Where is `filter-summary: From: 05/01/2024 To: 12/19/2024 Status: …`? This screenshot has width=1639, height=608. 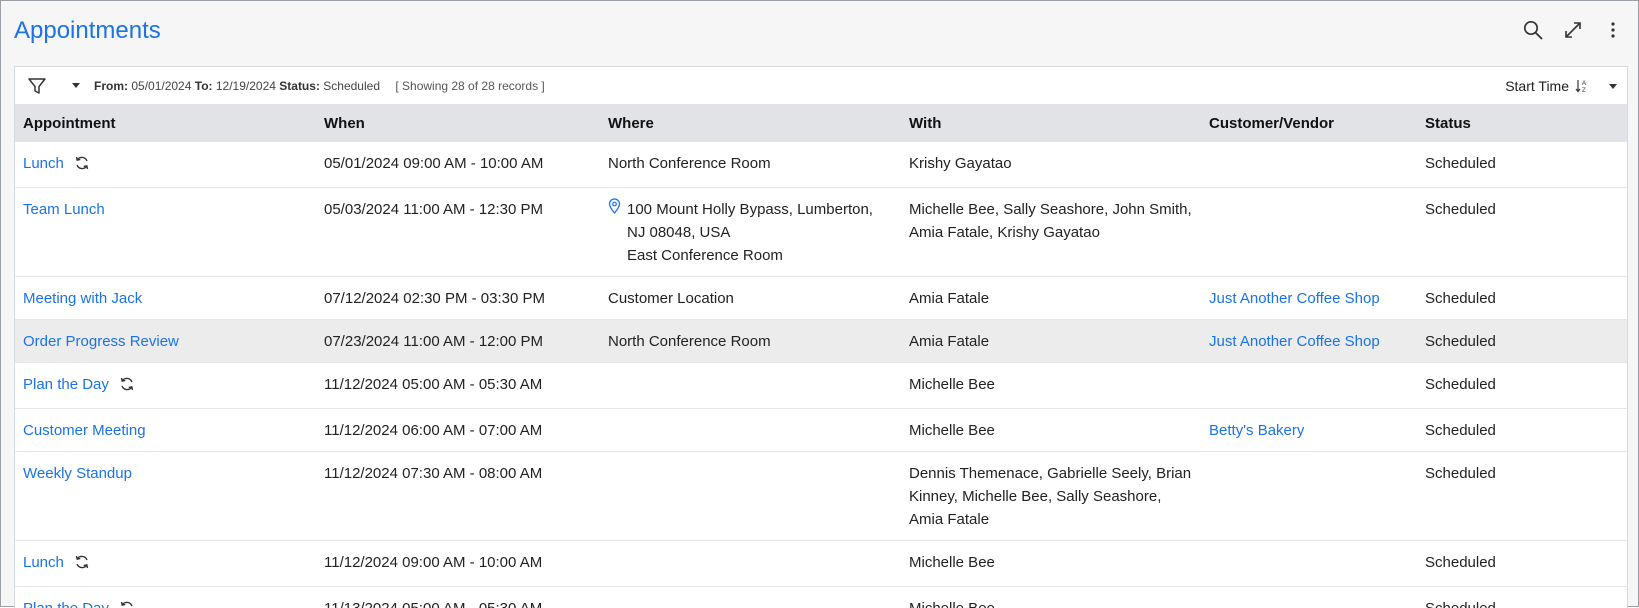 filter-summary: From: 05/01/2024 To: 12/19/2024 Status: … is located at coordinates (319, 86).